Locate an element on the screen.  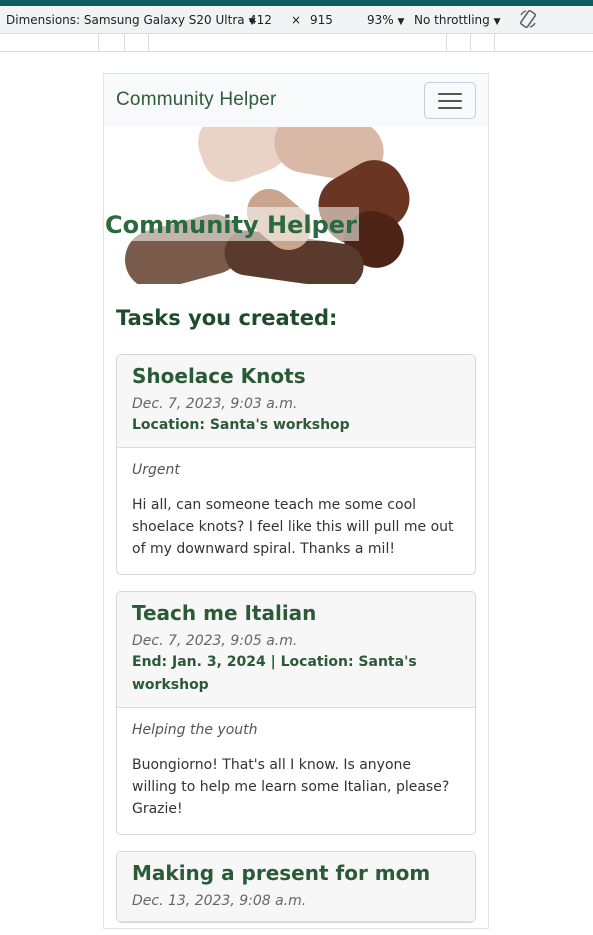
device-select: Dimensions: Samsung Galaxy S20 Ultra ▼ is located at coordinates (130, 20).